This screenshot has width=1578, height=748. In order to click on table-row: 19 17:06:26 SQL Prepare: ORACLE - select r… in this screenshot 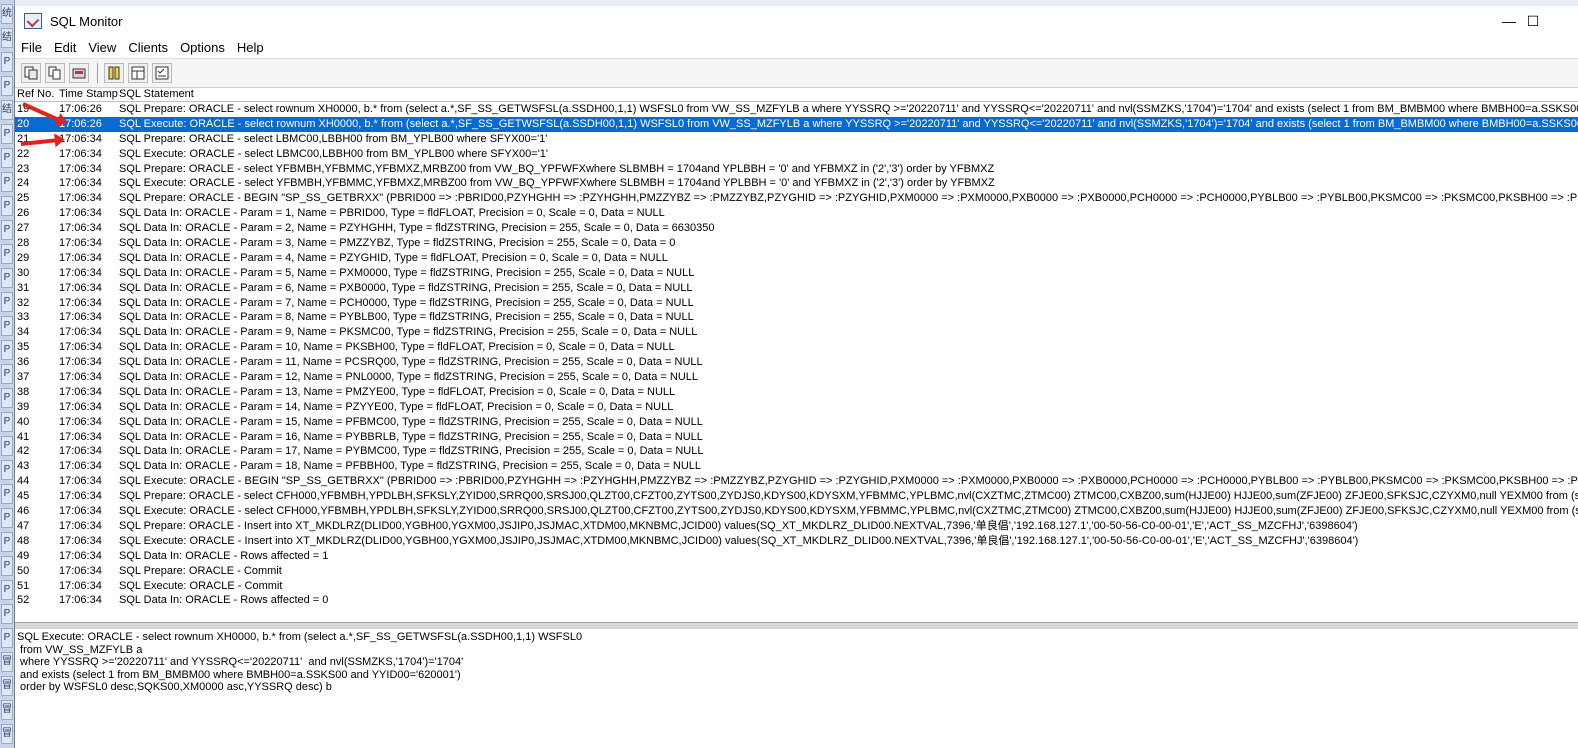, I will do `click(796, 109)`.